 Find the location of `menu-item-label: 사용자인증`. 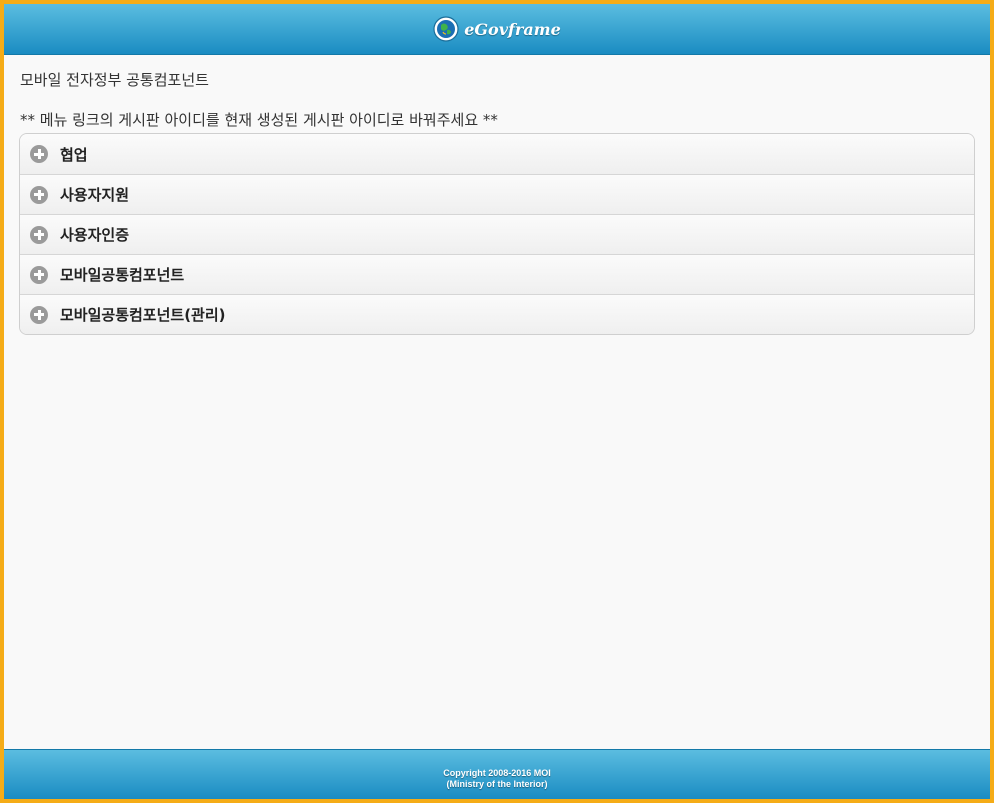

menu-item-label: 사용자인증 is located at coordinates (95, 235).